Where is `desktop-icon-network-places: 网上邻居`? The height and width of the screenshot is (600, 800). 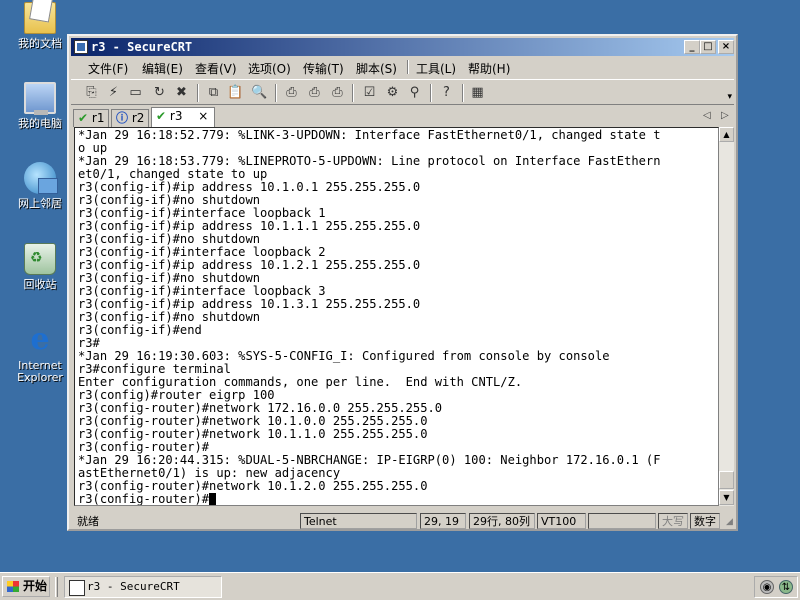 desktop-icon-network-places: 网上邻居 is located at coordinates (40, 186).